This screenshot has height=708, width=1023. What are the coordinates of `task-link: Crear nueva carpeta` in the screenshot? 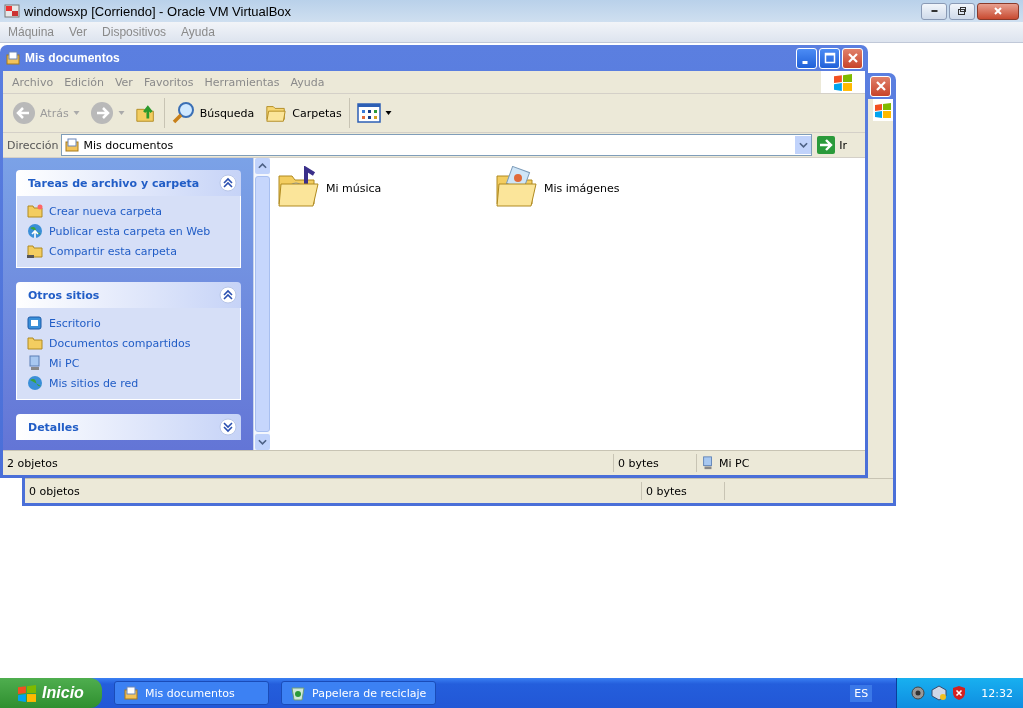 It's located at (106, 211).